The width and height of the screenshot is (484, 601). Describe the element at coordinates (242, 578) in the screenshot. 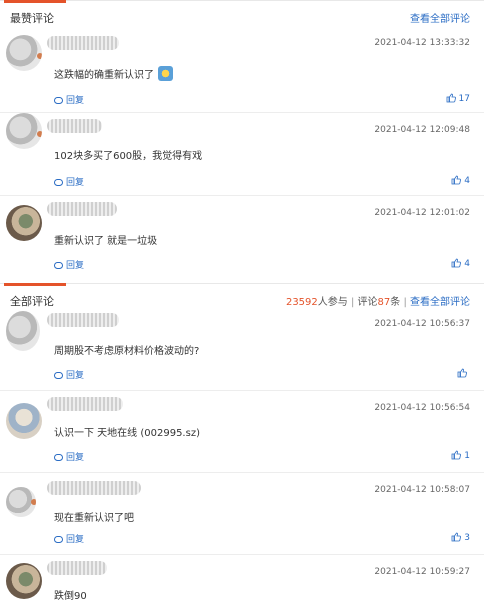

I see `comment-item: 2021-04-12 10:59:27 跌倒90` at that location.